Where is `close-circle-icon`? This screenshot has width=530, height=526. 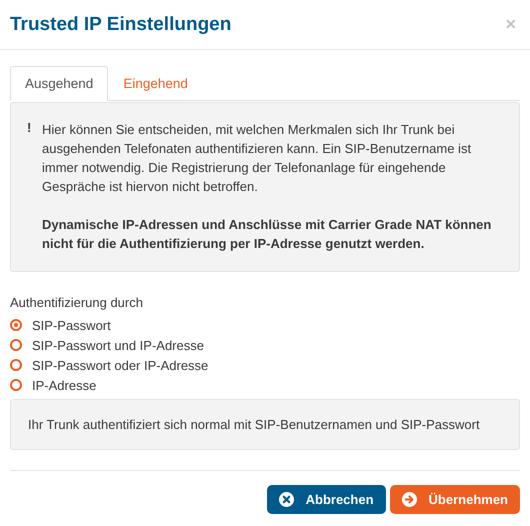 close-circle-icon is located at coordinates (286, 499).